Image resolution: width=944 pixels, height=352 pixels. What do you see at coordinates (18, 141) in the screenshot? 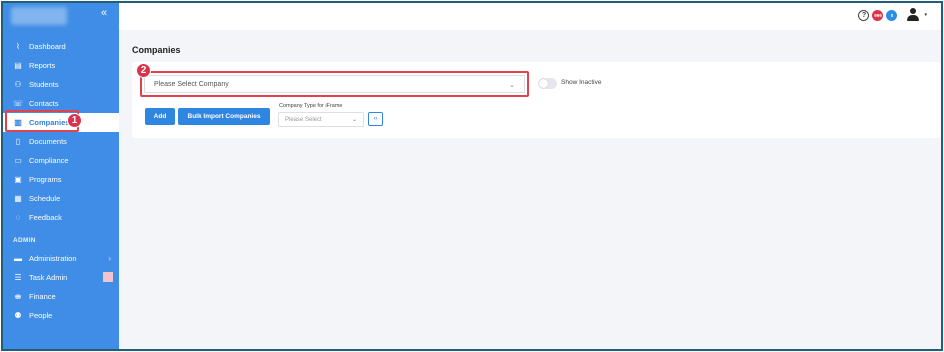
I see `documents-icon: ▯` at bounding box center [18, 141].